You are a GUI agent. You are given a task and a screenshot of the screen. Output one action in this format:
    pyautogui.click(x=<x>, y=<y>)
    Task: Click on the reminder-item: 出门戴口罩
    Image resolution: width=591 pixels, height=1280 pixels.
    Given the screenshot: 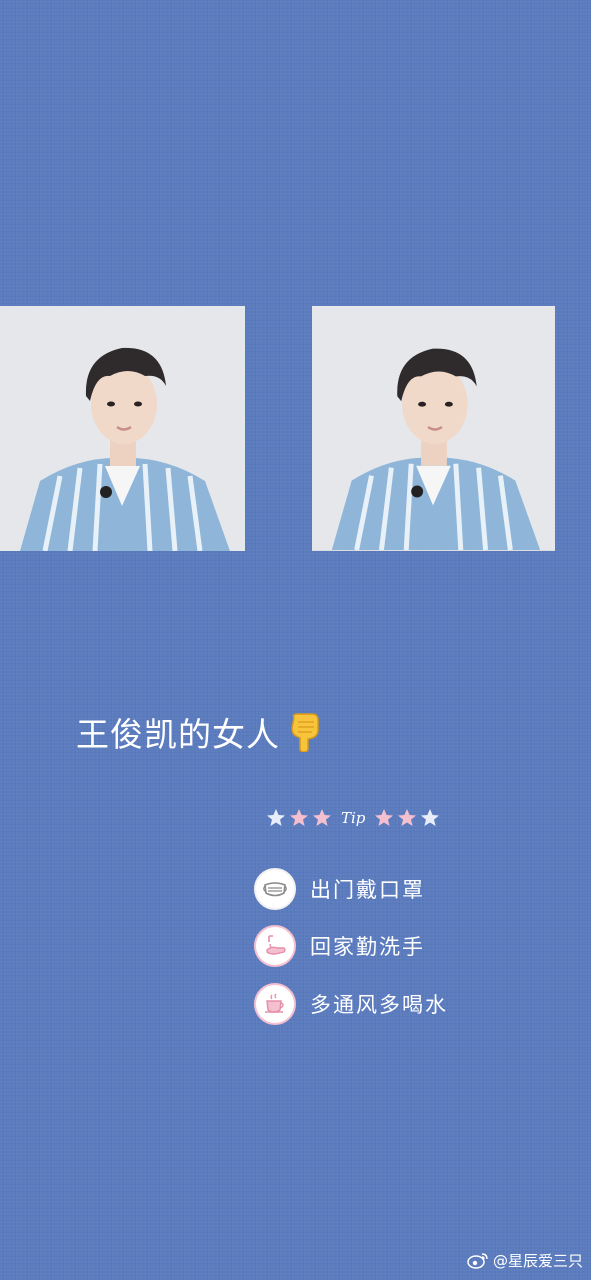 What is the action you would take?
    pyautogui.click(x=339, y=889)
    